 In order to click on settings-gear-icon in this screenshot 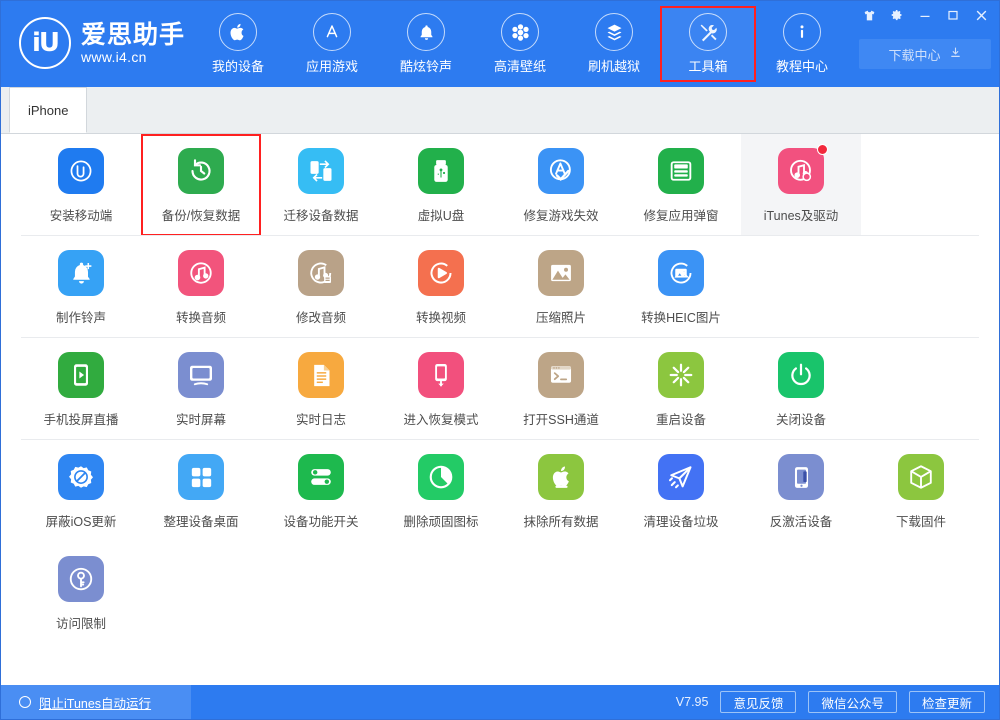, I will do `click(897, 15)`.